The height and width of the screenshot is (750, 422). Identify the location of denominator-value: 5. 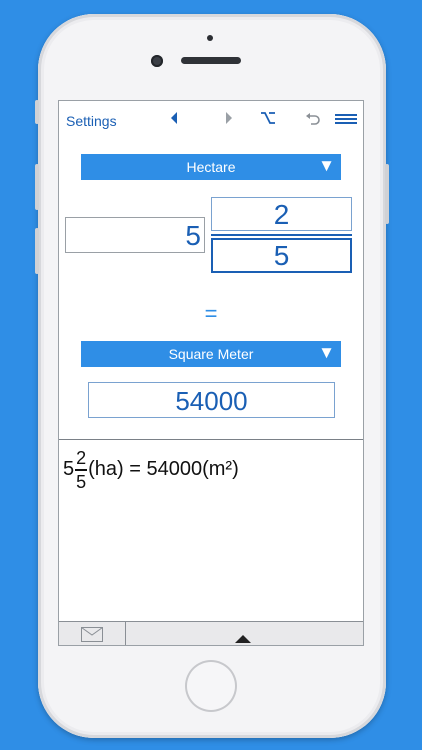
(281, 255).